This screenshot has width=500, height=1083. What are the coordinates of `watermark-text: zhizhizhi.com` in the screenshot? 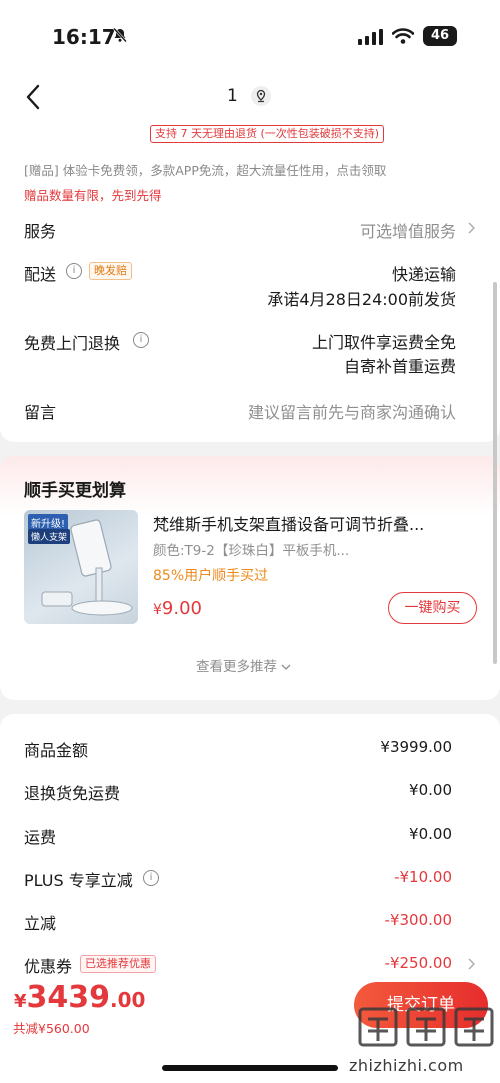 It's located at (406, 1065).